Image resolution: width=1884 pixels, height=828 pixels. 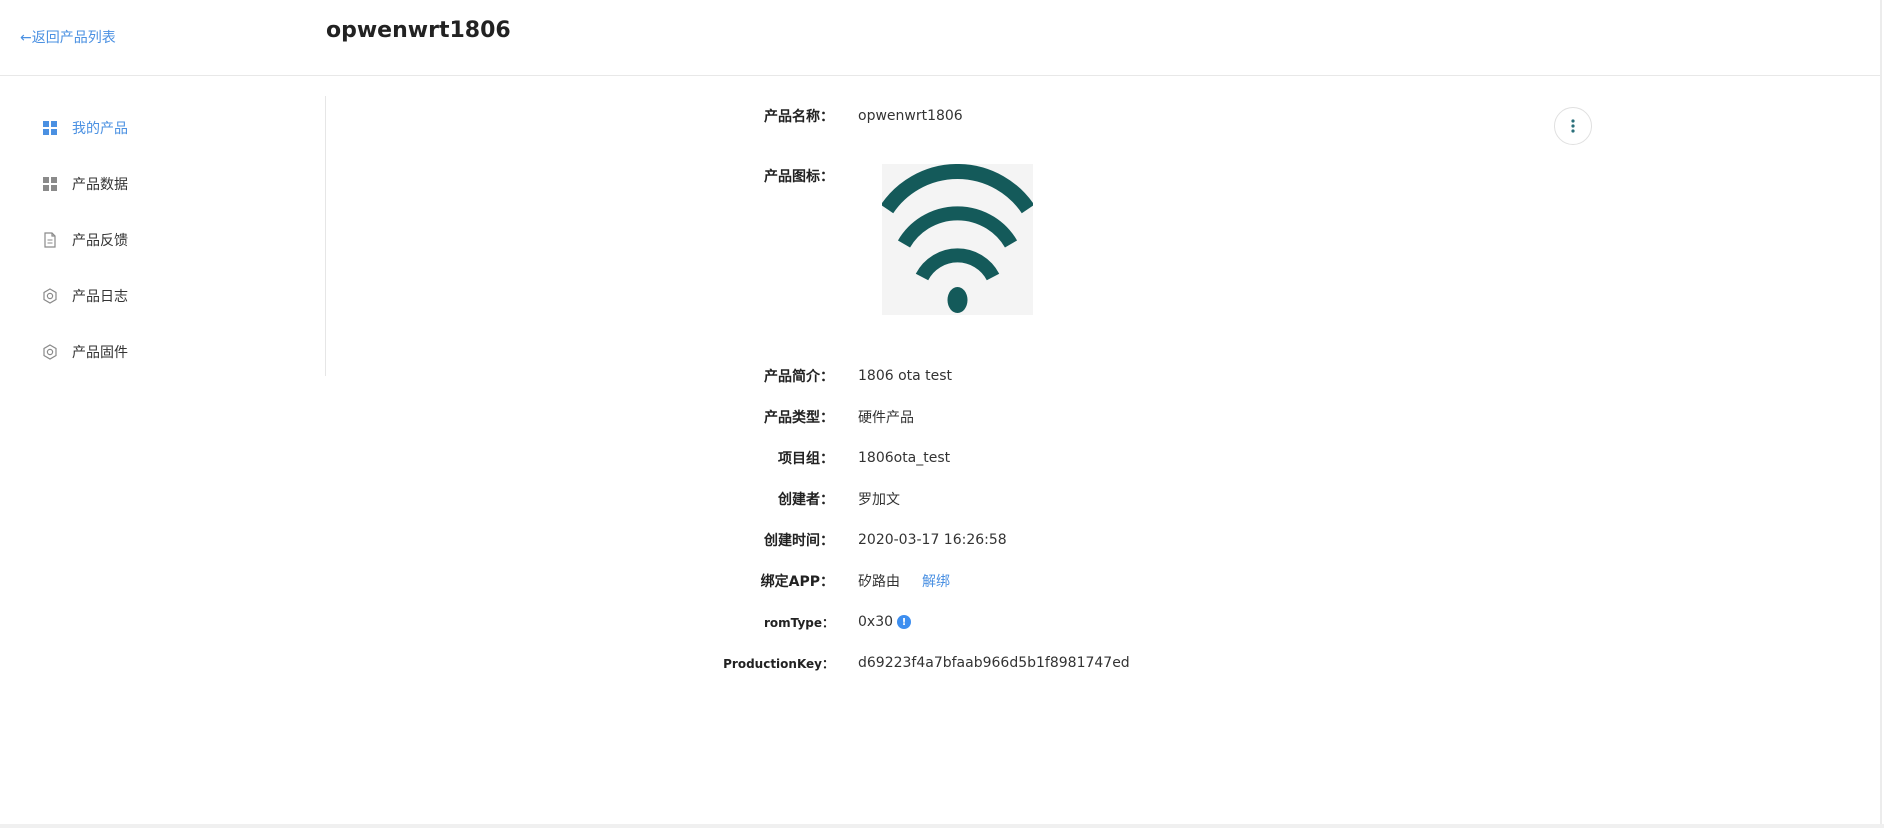 What do you see at coordinates (100, 185) in the screenshot?
I see `sidebar-item-label: 产品数据` at bounding box center [100, 185].